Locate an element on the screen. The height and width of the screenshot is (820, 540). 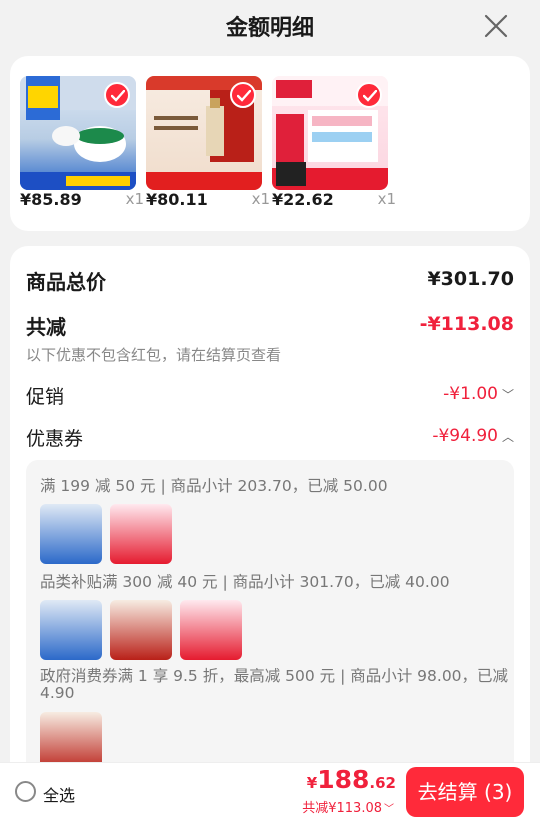
saved-amount-toggle: 共减¥113.08 ﹀ is located at coordinates (348, 806).